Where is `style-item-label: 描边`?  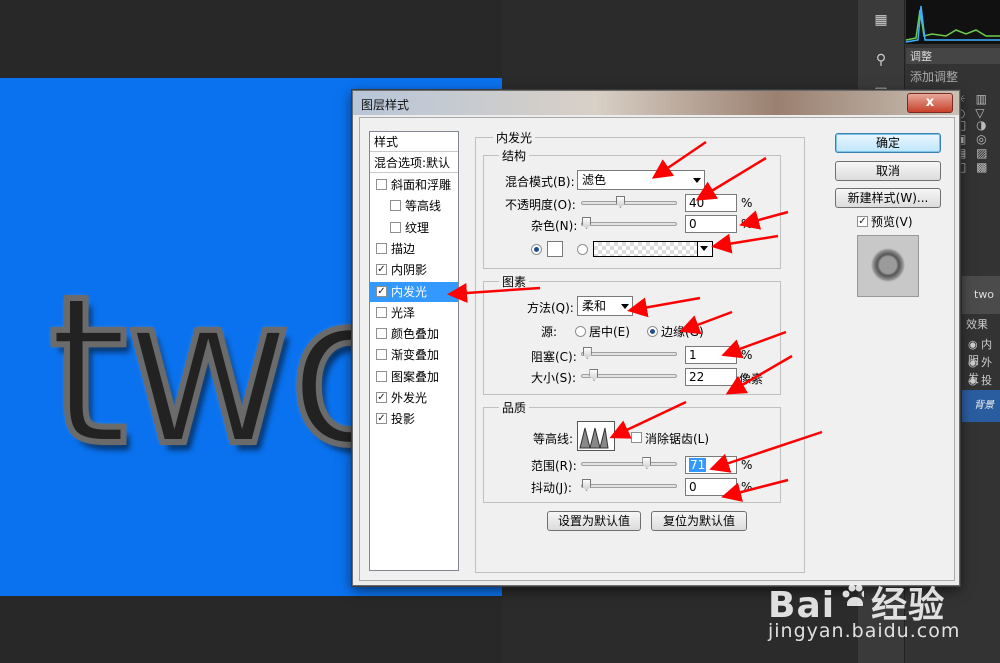 style-item-label: 描边 is located at coordinates (403, 248).